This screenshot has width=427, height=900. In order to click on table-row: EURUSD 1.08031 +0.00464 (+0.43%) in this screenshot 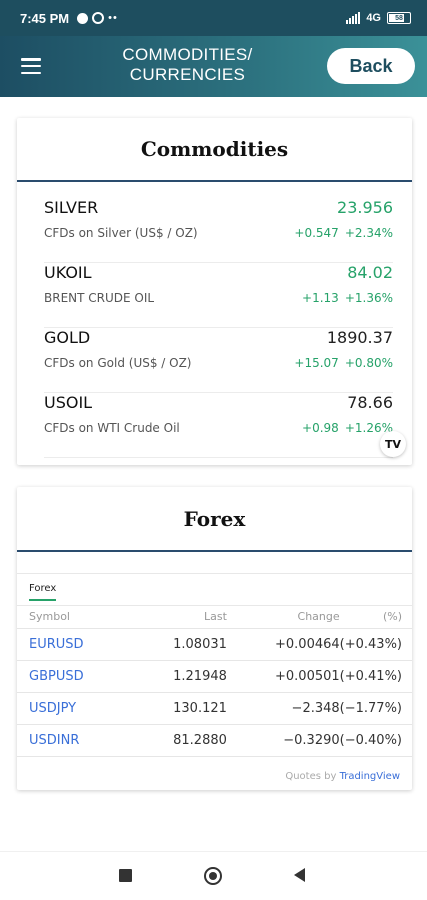, I will do `click(214, 644)`.